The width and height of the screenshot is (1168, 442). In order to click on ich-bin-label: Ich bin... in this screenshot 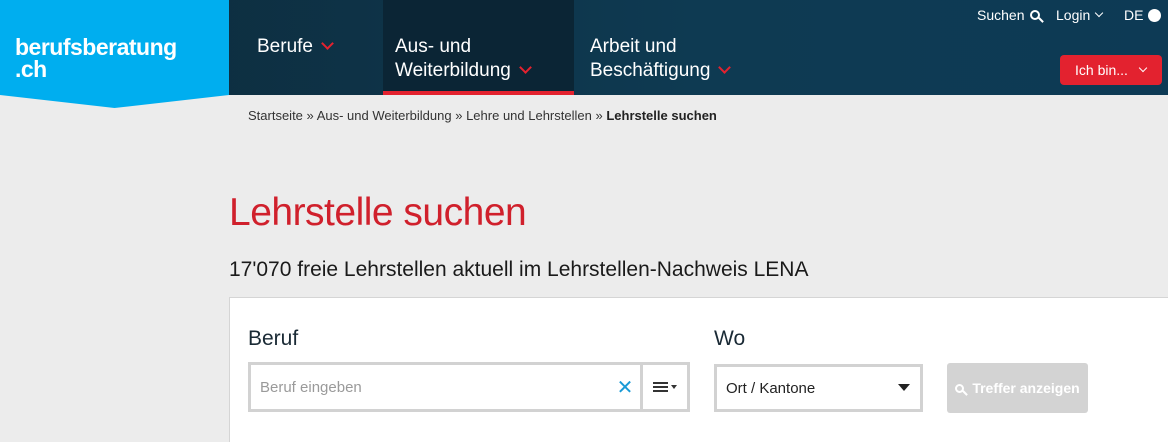, I will do `click(1101, 70)`.